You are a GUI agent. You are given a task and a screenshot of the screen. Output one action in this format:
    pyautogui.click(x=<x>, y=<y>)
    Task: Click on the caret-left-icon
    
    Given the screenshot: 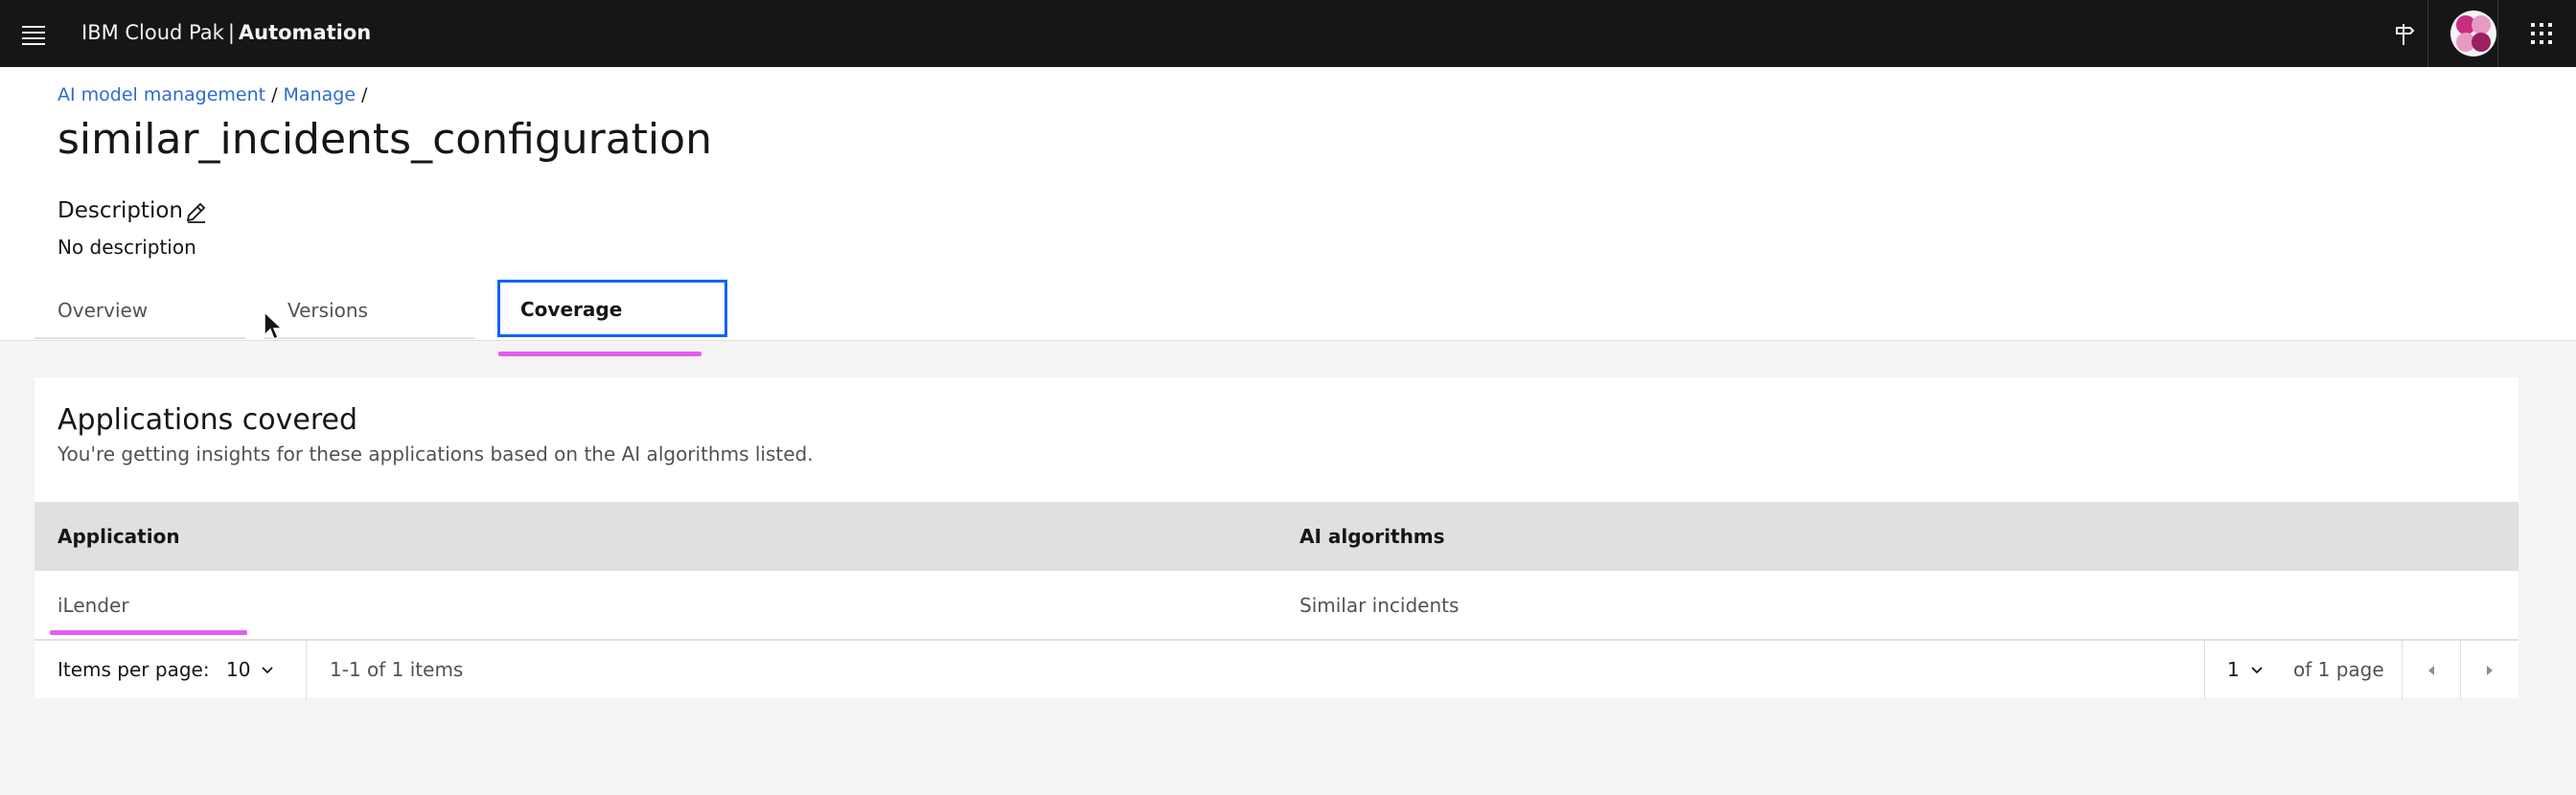 What is the action you would take?
    pyautogui.click(x=2431, y=670)
    